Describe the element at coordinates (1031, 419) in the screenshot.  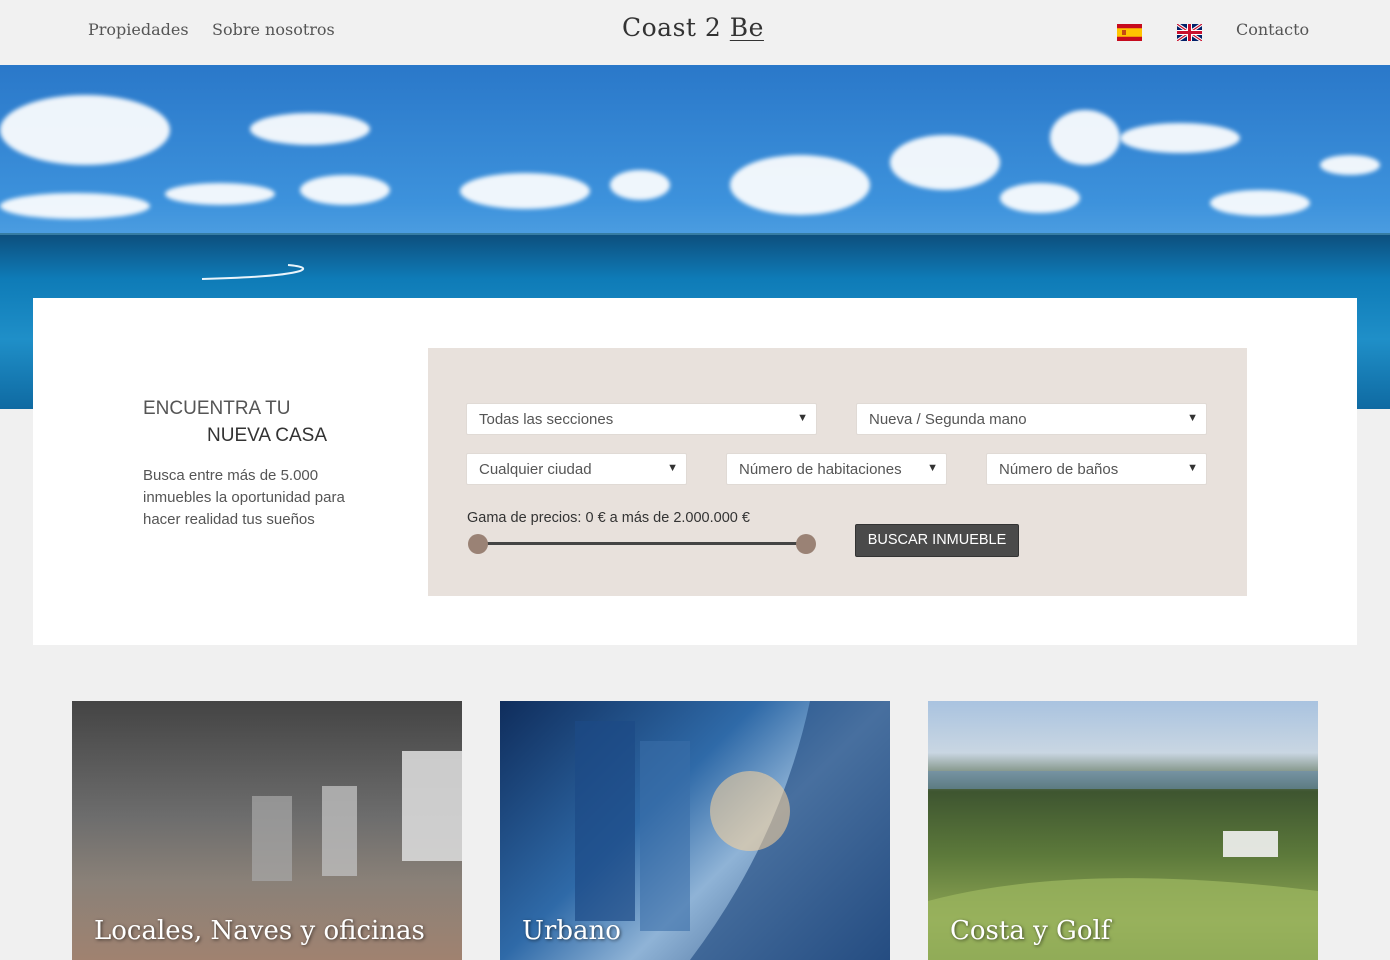
I see `condition-select: Nueva / Segunda mano ▼` at that location.